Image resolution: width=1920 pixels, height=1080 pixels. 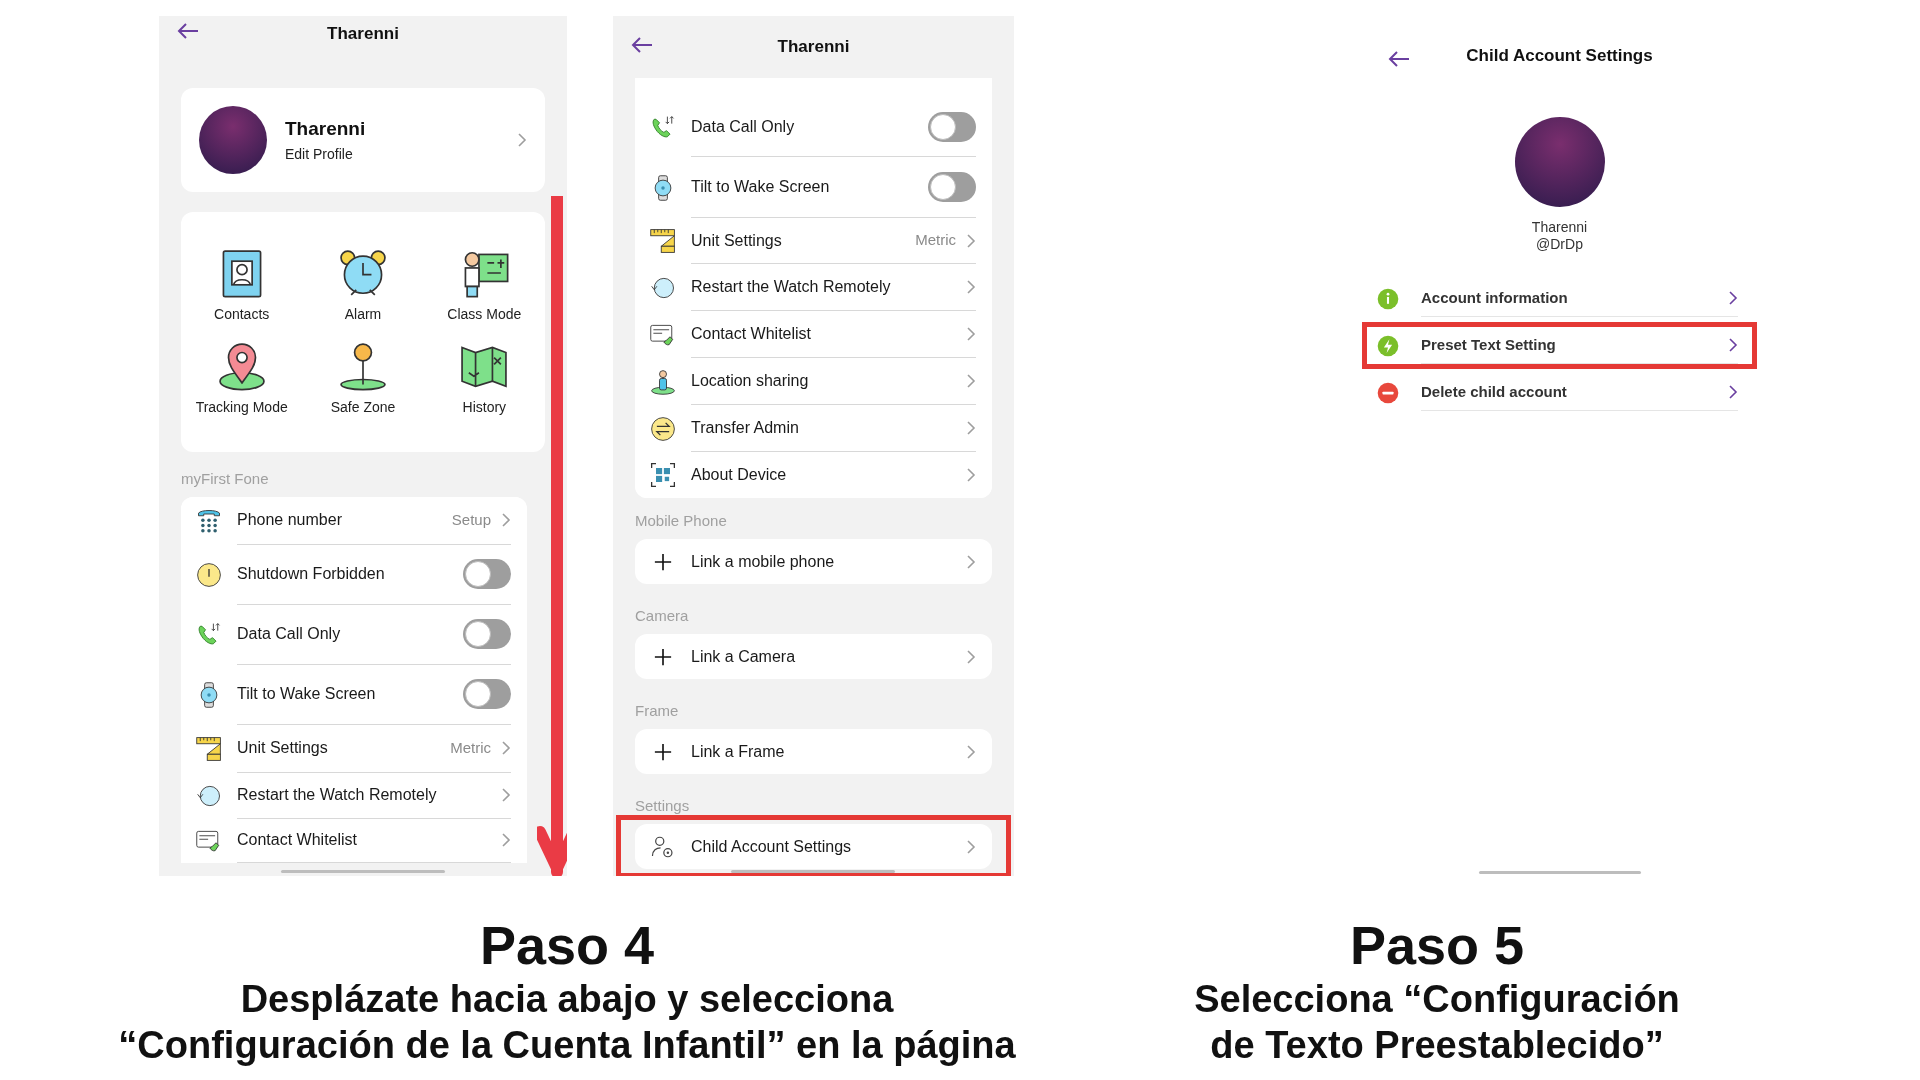 What do you see at coordinates (1489, 344) in the screenshot?
I see `row-label: Preset Text Setting` at bounding box center [1489, 344].